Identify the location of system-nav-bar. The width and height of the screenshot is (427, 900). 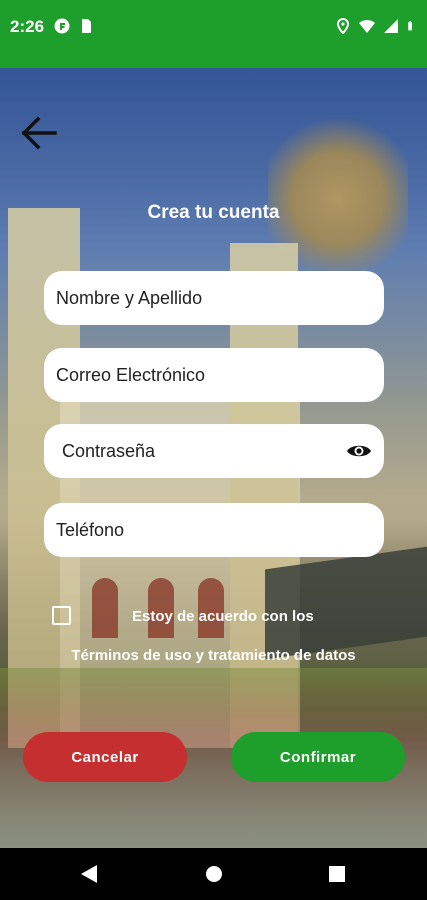
(213, 874).